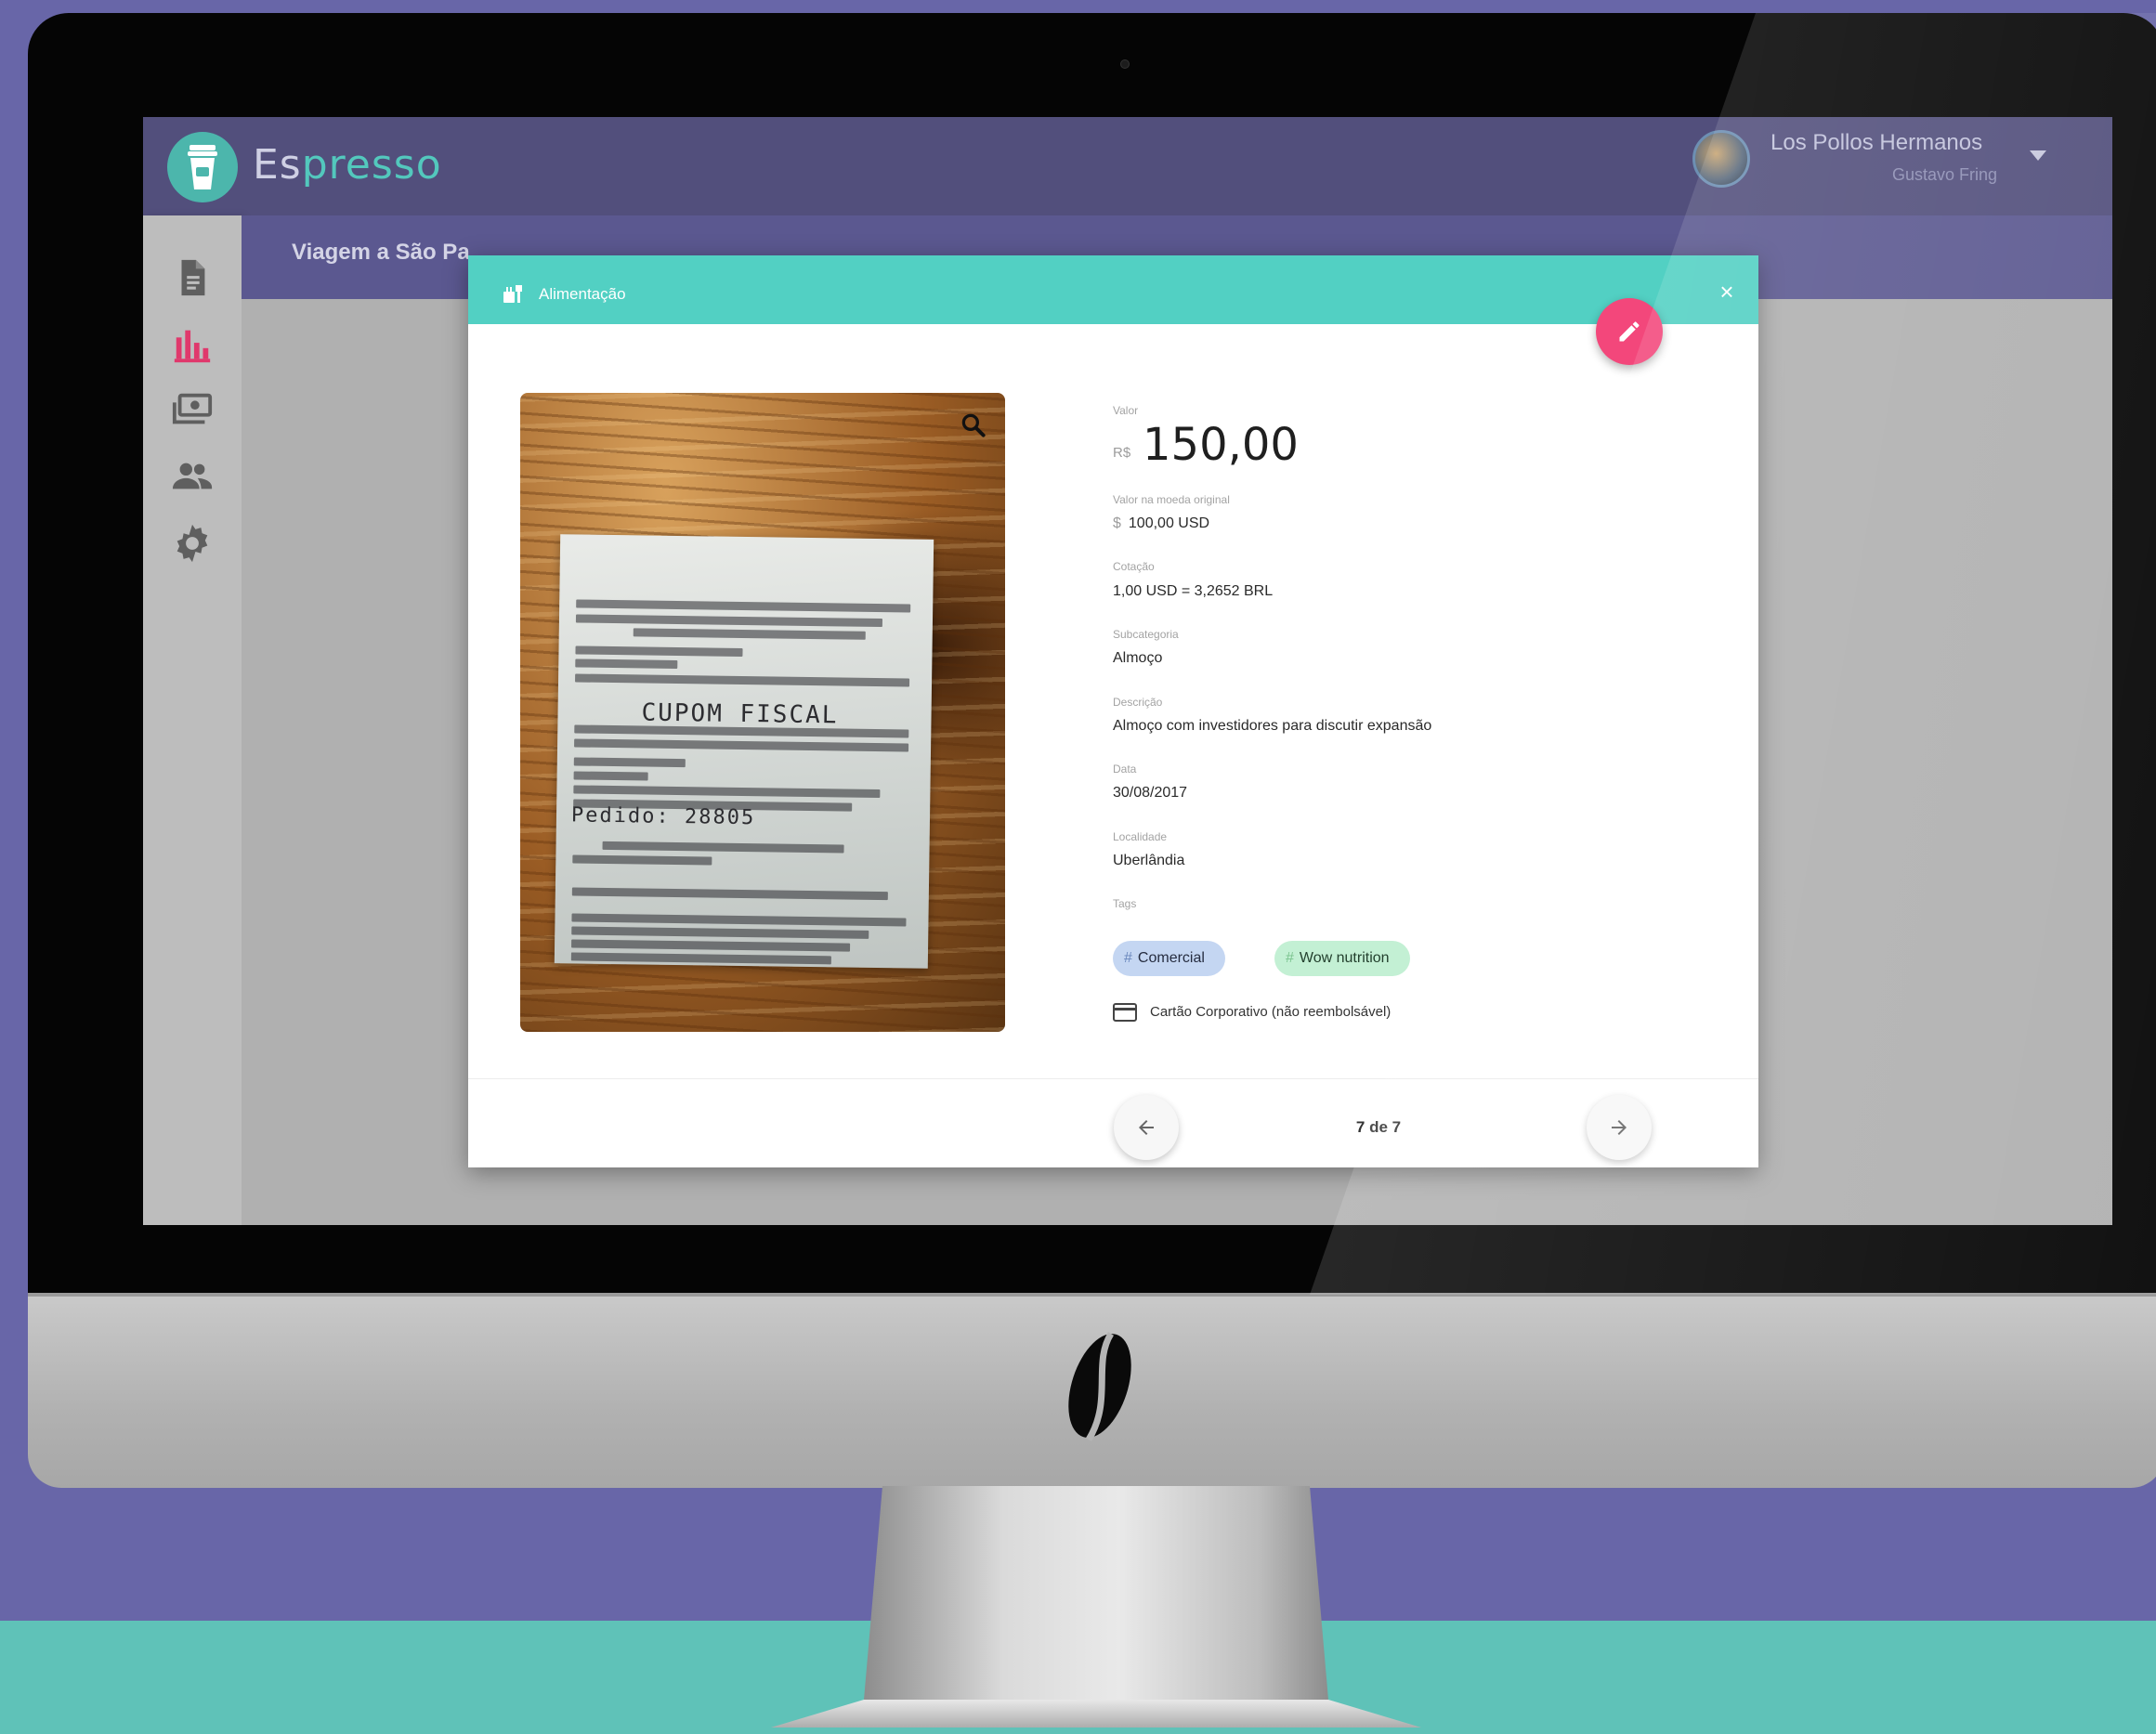  Describe the element at coordinates (1146, 634) in the screenshot. I see `subcategory-label: Subcategoria` at that location.